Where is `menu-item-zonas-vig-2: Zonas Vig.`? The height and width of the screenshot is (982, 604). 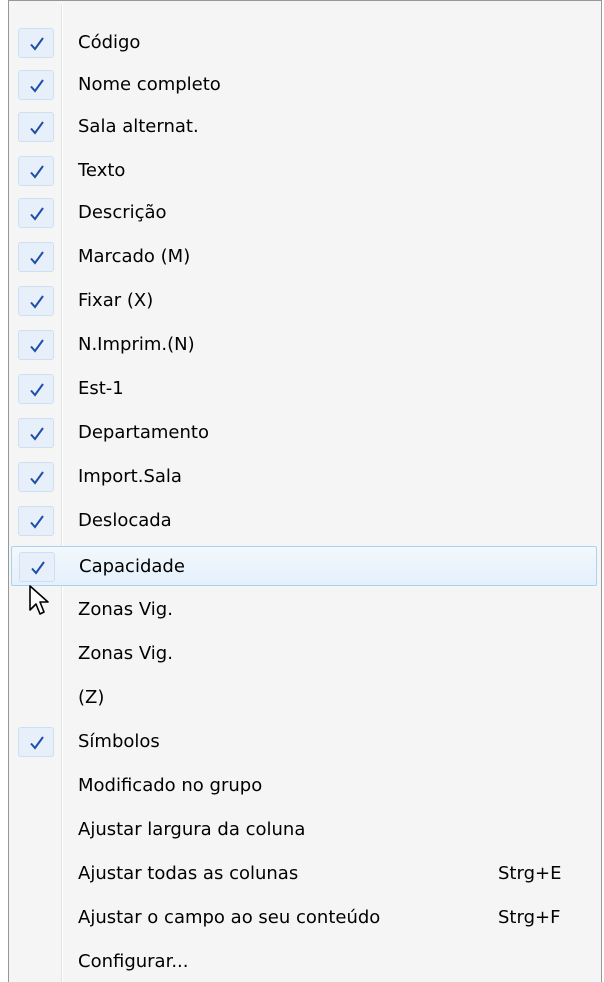 menu-item-zonas-vig-2: Zonas Vig. is located at coordinates (304, 654).